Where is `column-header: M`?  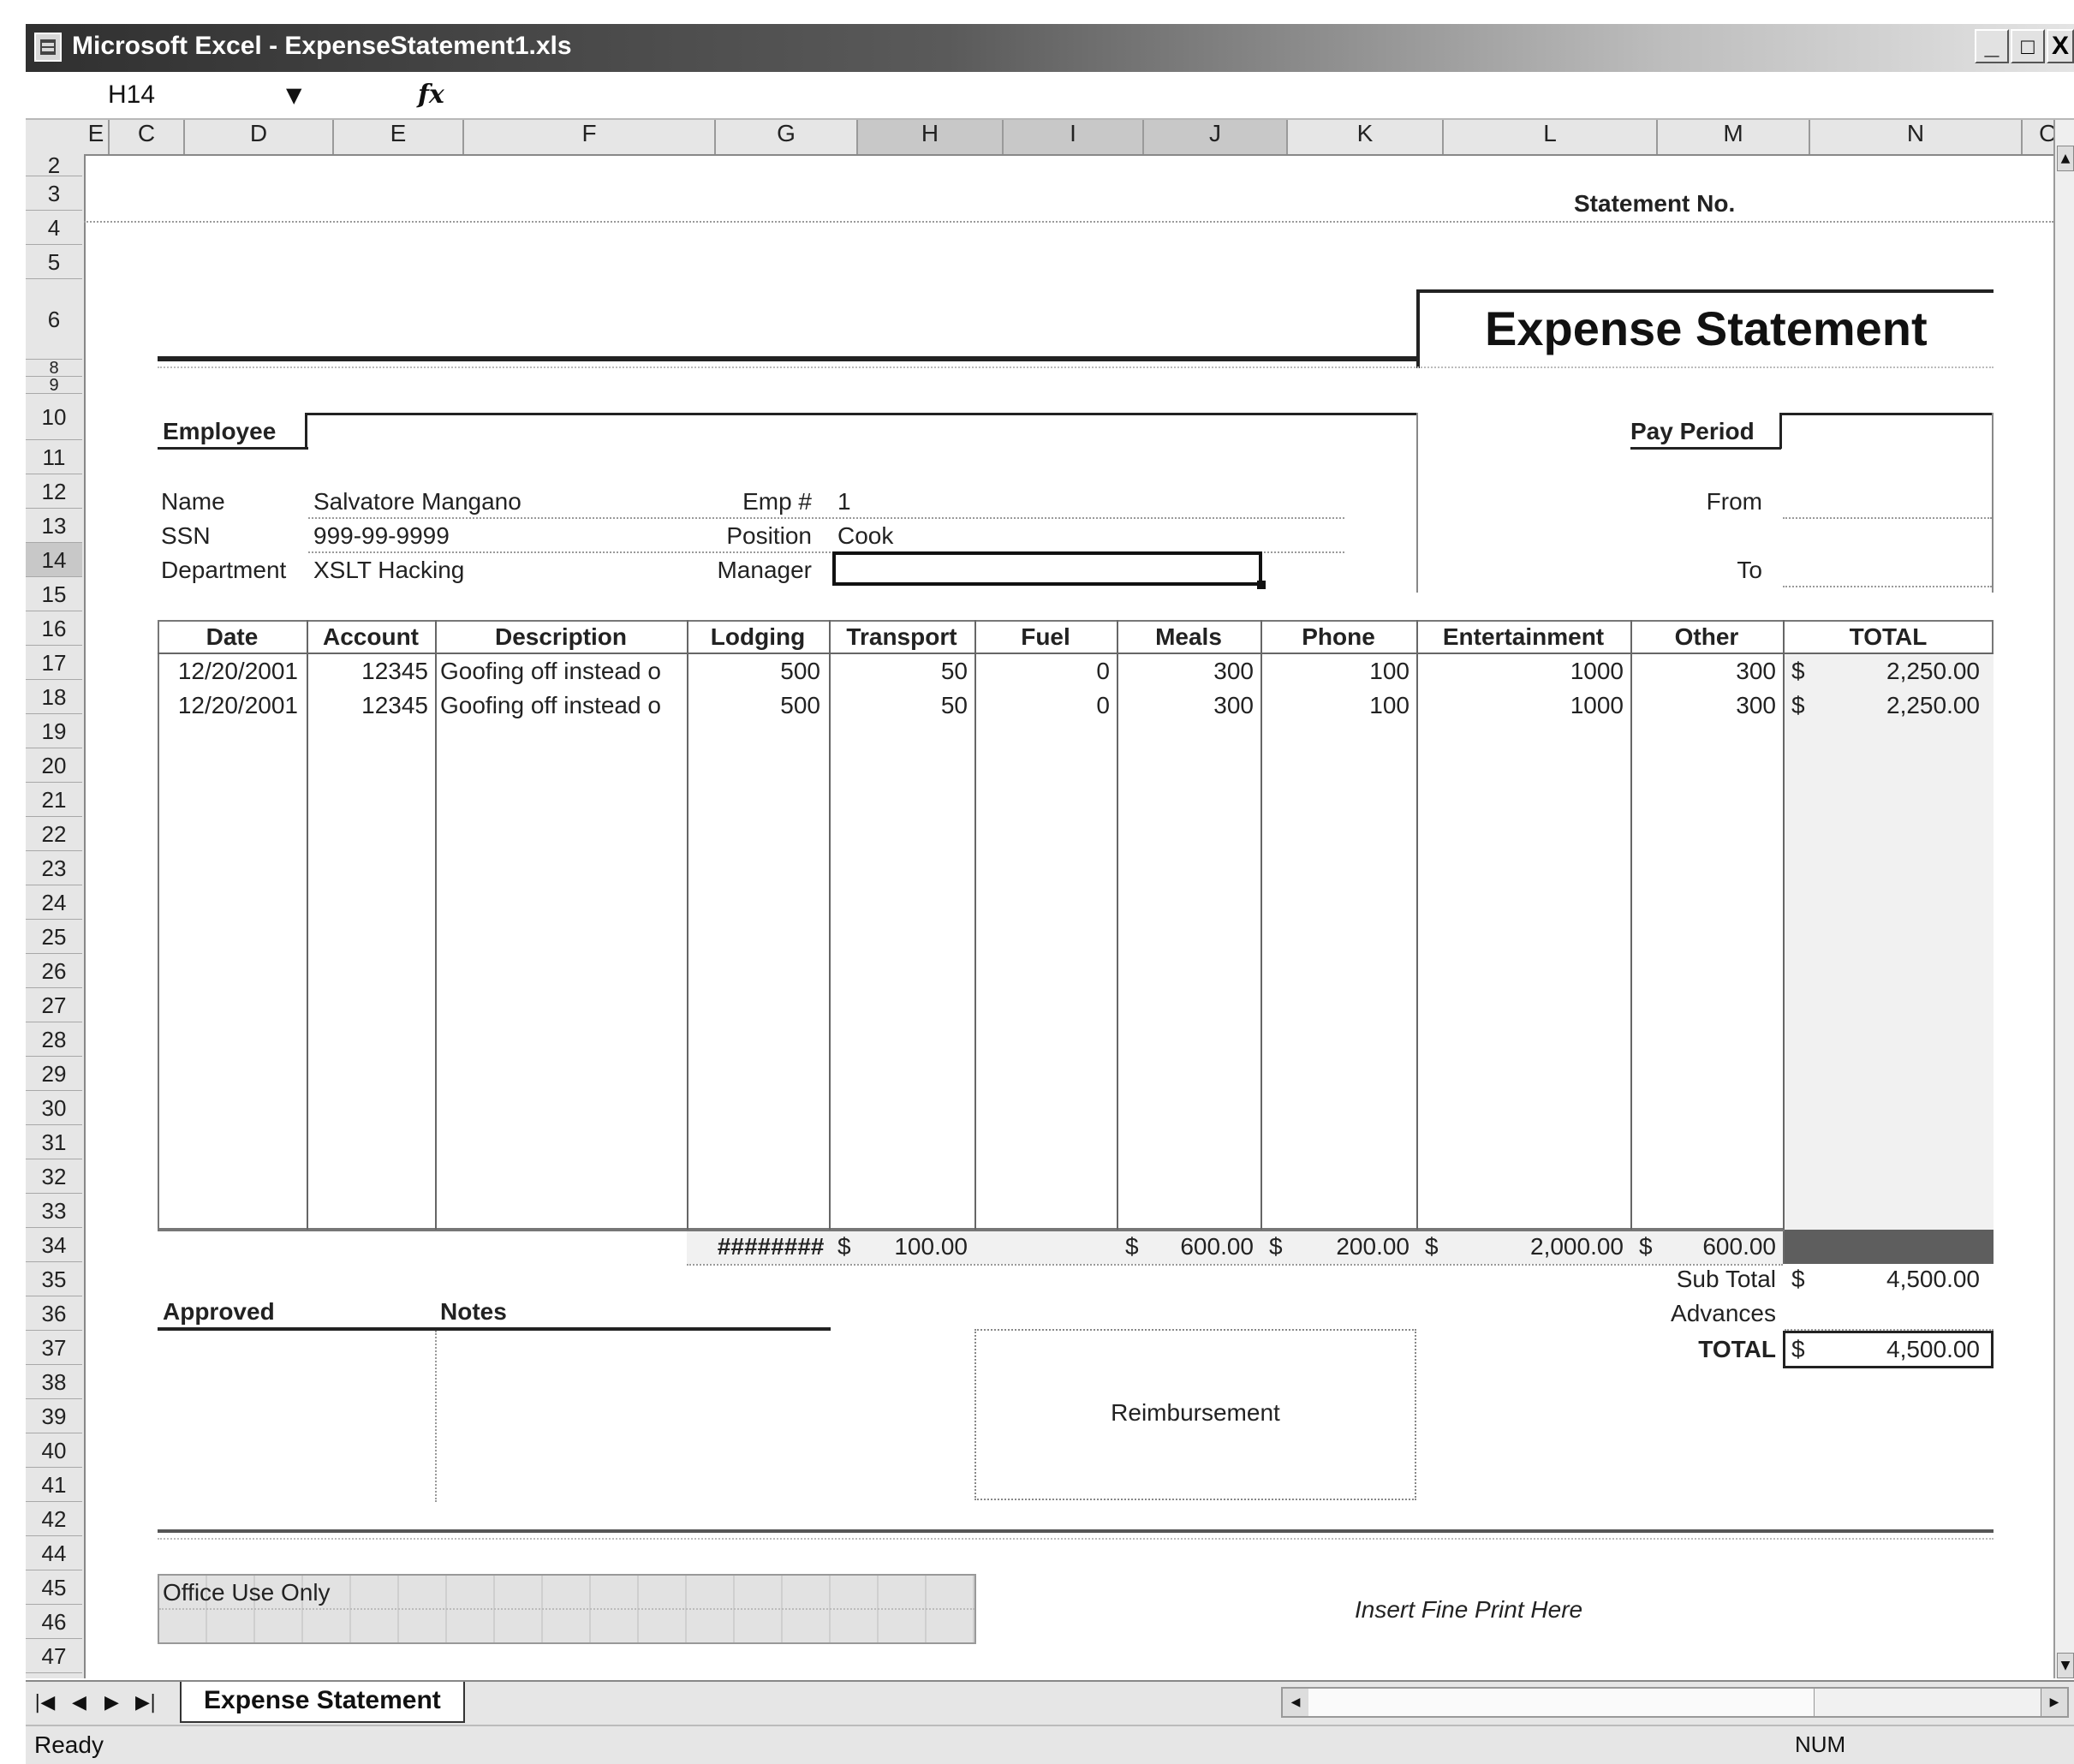 column-header: M is located at coordinates (1734, 137).